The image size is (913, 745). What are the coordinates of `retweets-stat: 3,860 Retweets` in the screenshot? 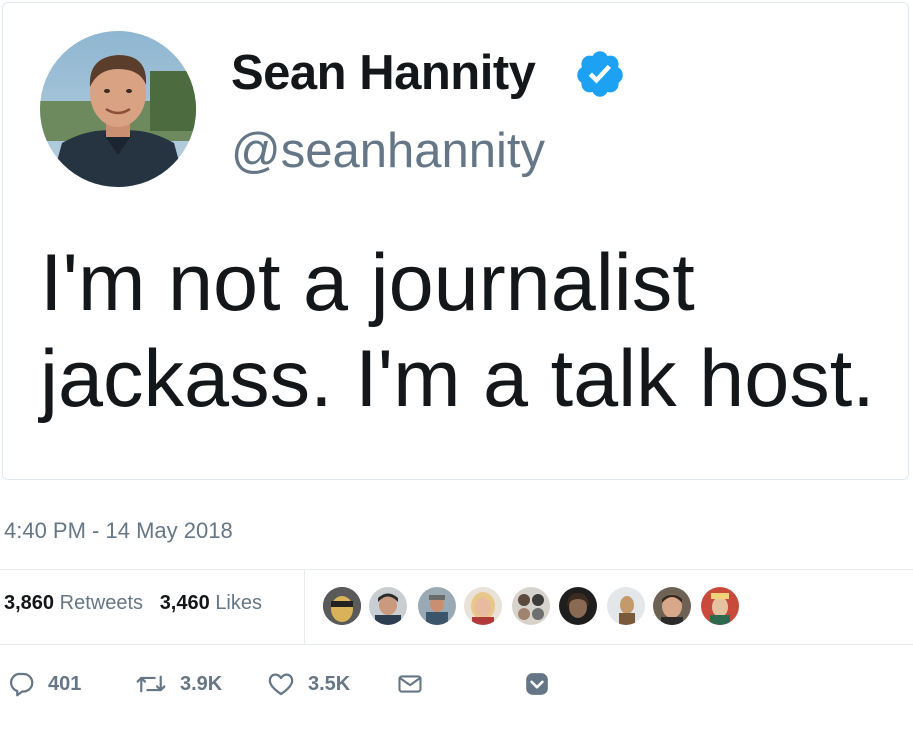 It's located at (76, 603).